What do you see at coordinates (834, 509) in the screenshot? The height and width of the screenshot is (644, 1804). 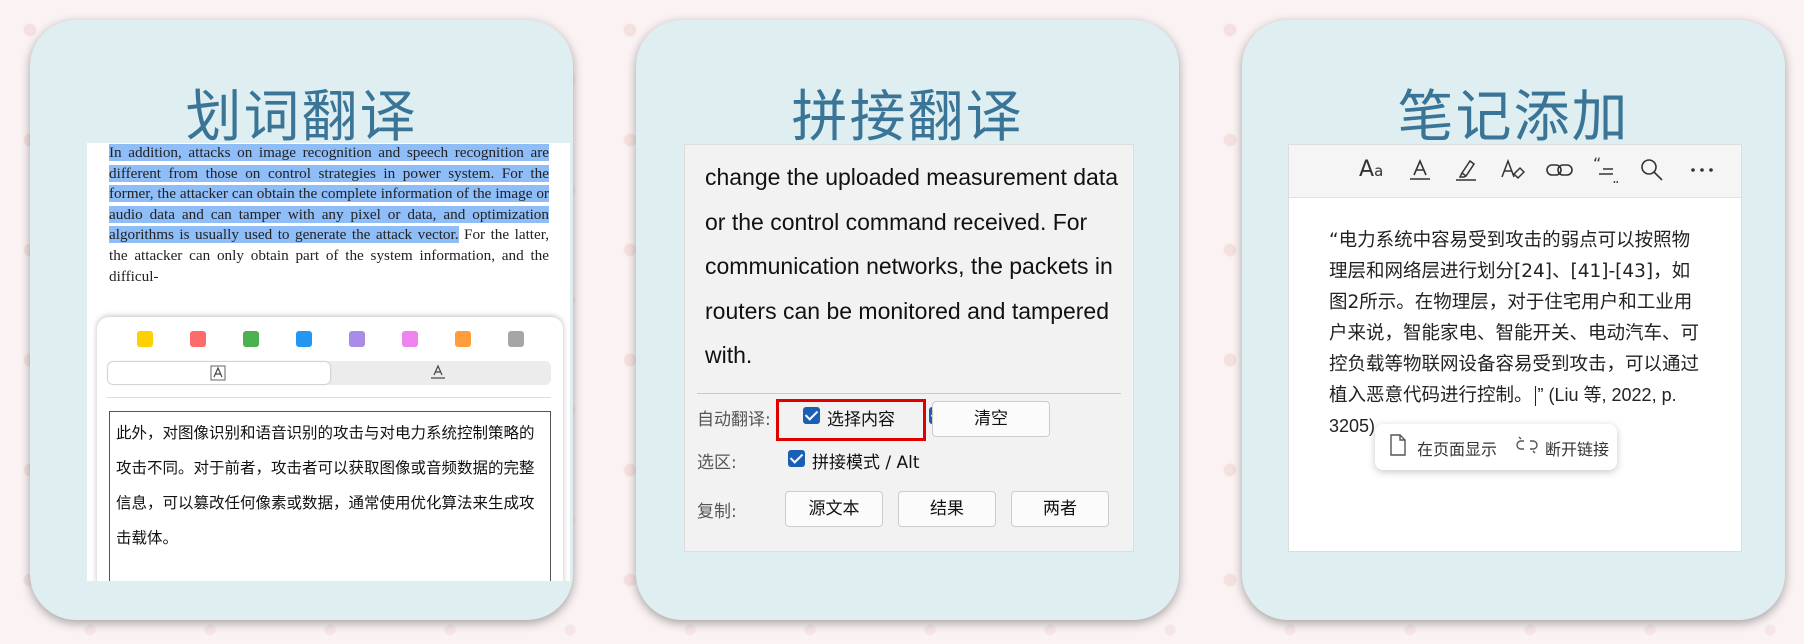 I see `copy-source-button: 源文本` at bounding box center [834, 509].